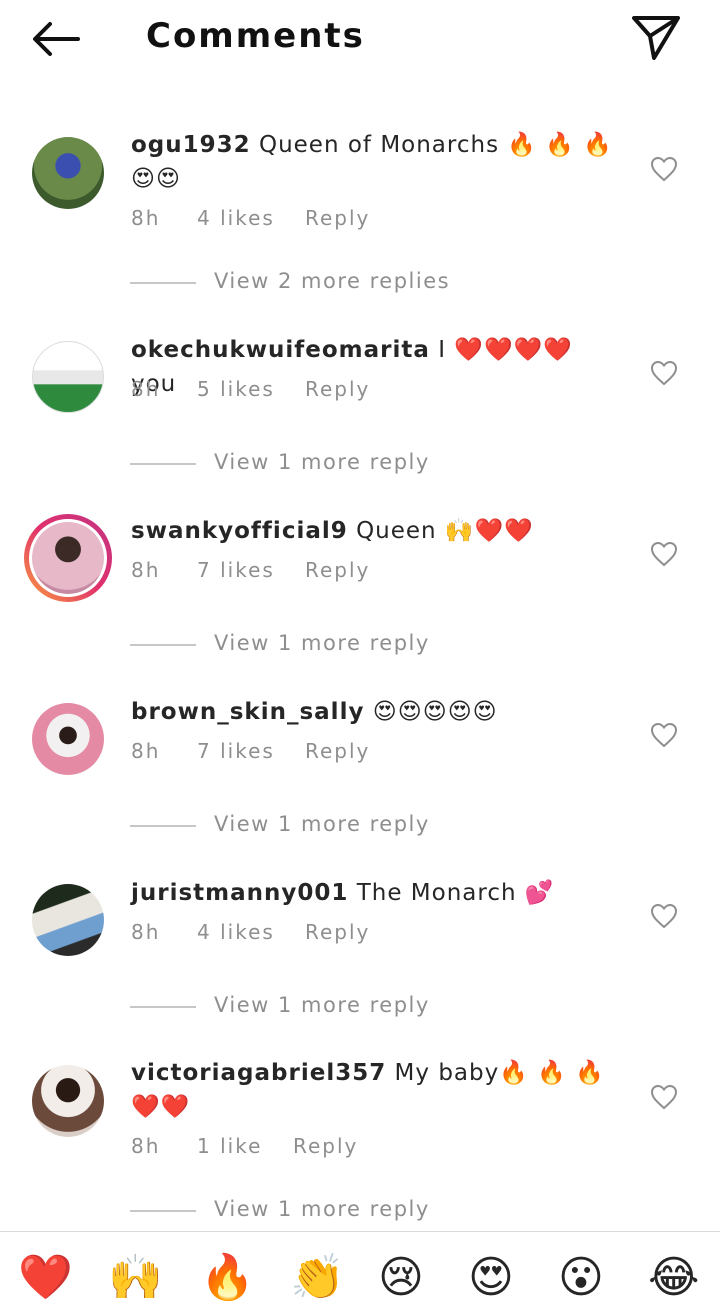  Describe the element at coordinates (227, 1278) in the screenshot. I see `emoji-fire: 🔥` at that location.